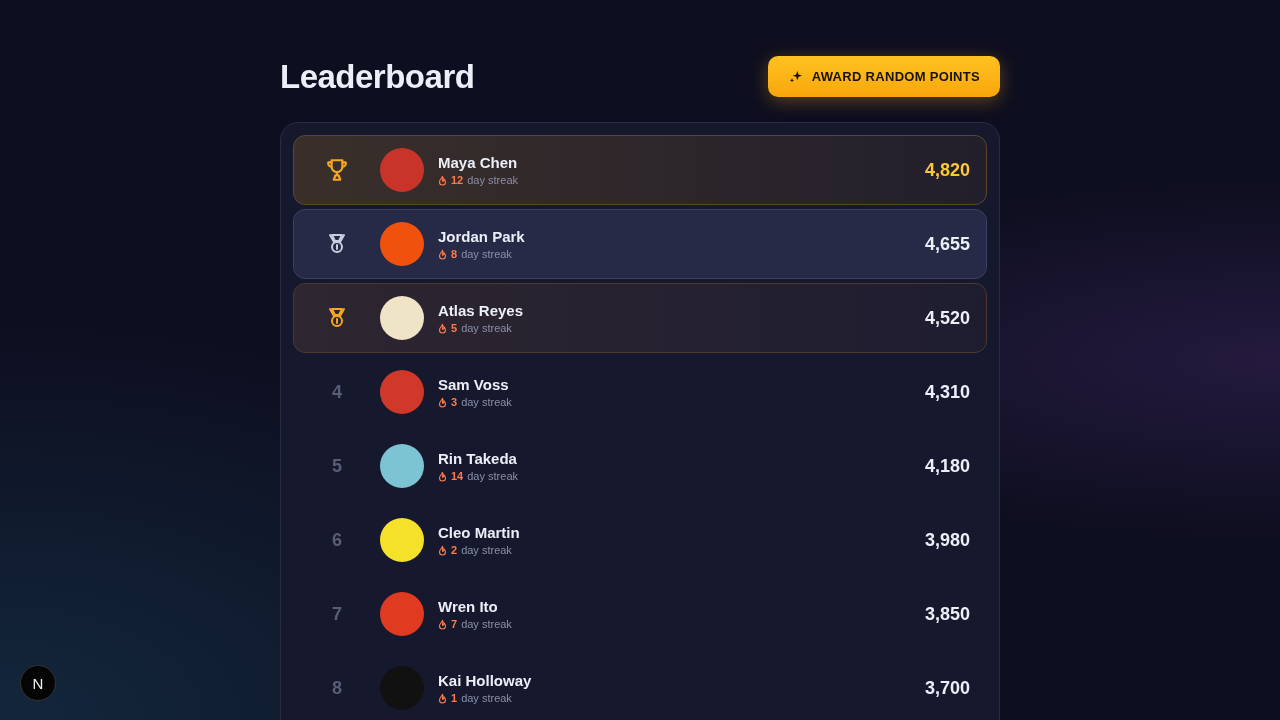 Image resolution: width=1280 pixels, height=720 pixels. Describe the element at coordinates (883, 76) in the screenshot. I see `award-random-points-button: AWARD RANDOM POINTS` at that location.